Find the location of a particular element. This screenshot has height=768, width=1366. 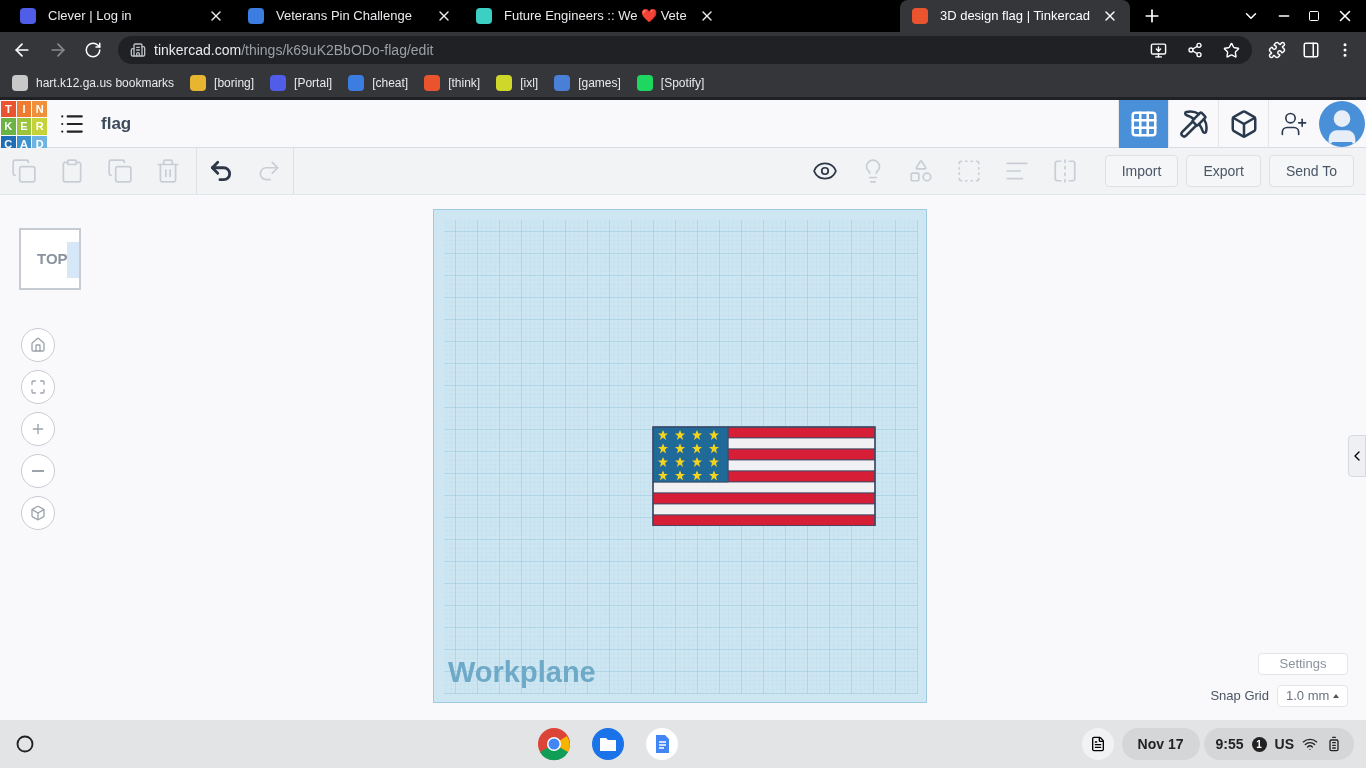

trash-icon is located at coordinates (168, 171).